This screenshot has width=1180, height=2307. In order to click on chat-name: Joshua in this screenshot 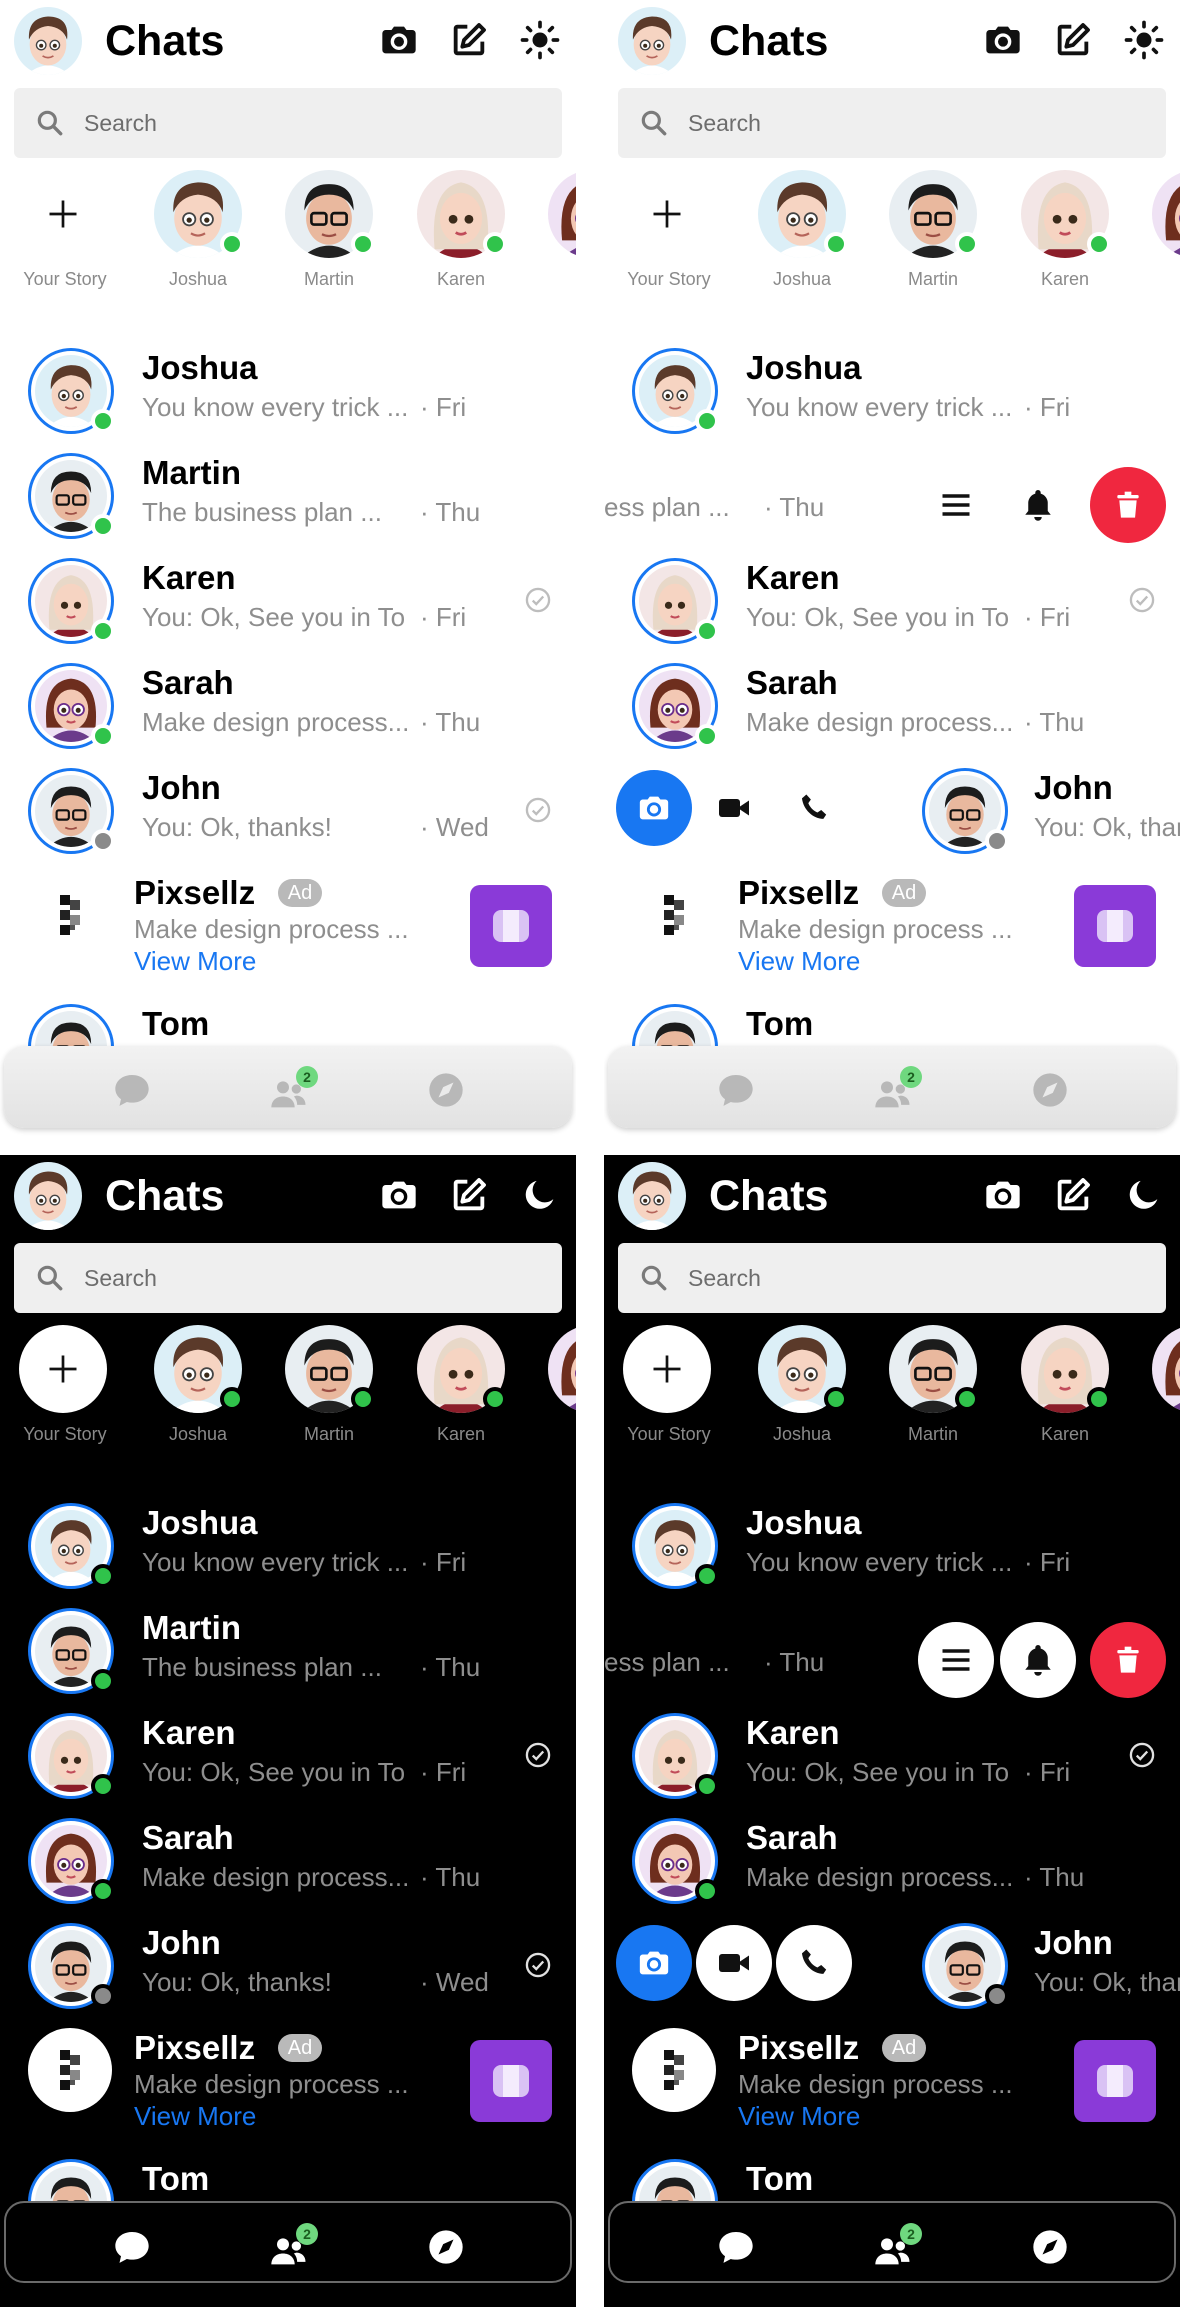, I will do `click(200, 1522)`.